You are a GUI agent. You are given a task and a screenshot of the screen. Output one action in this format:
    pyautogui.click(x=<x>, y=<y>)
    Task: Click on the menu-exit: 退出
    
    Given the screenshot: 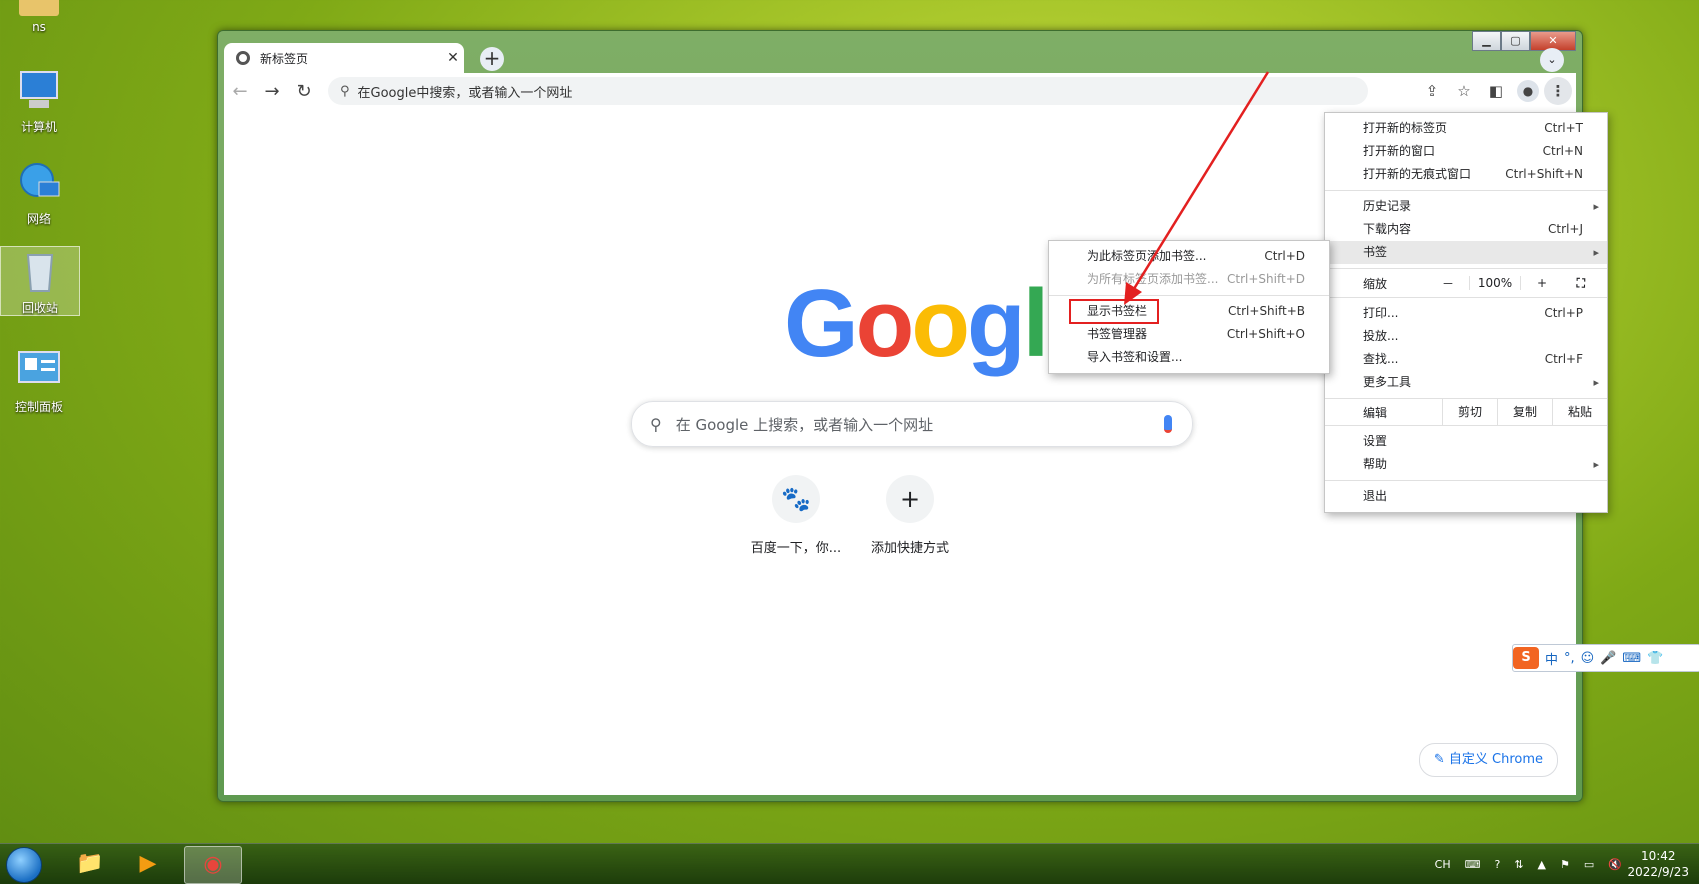 What is the action you would take?
    pyautogui.click(x=1466, y=496)
    